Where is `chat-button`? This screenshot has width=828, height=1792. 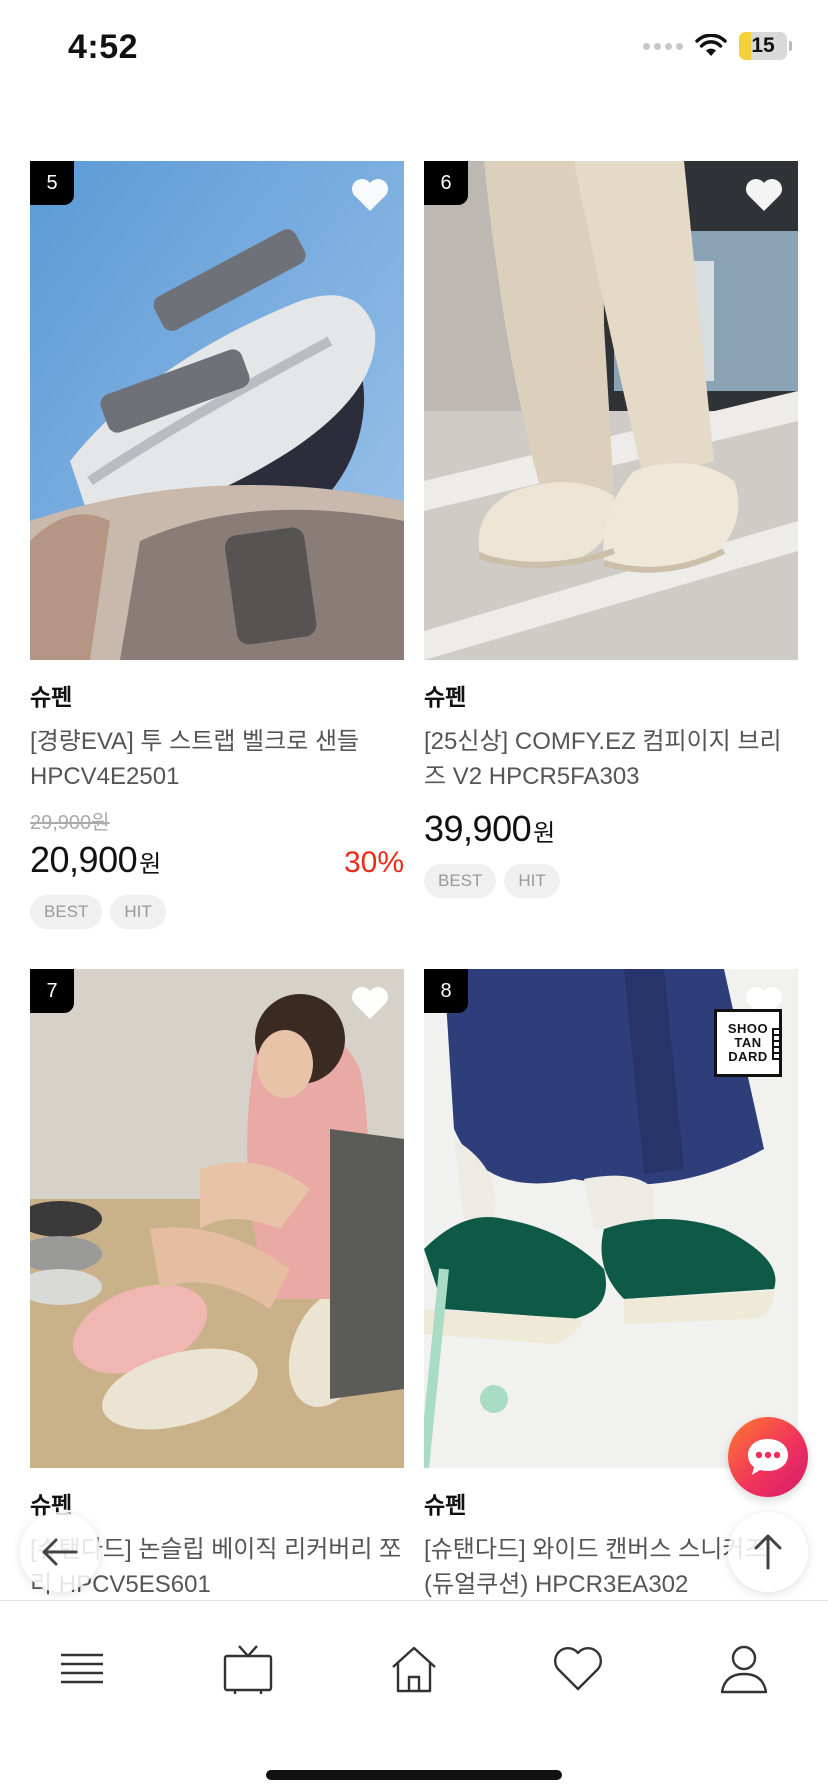 chat-button is located at coordinates (768, 1457).